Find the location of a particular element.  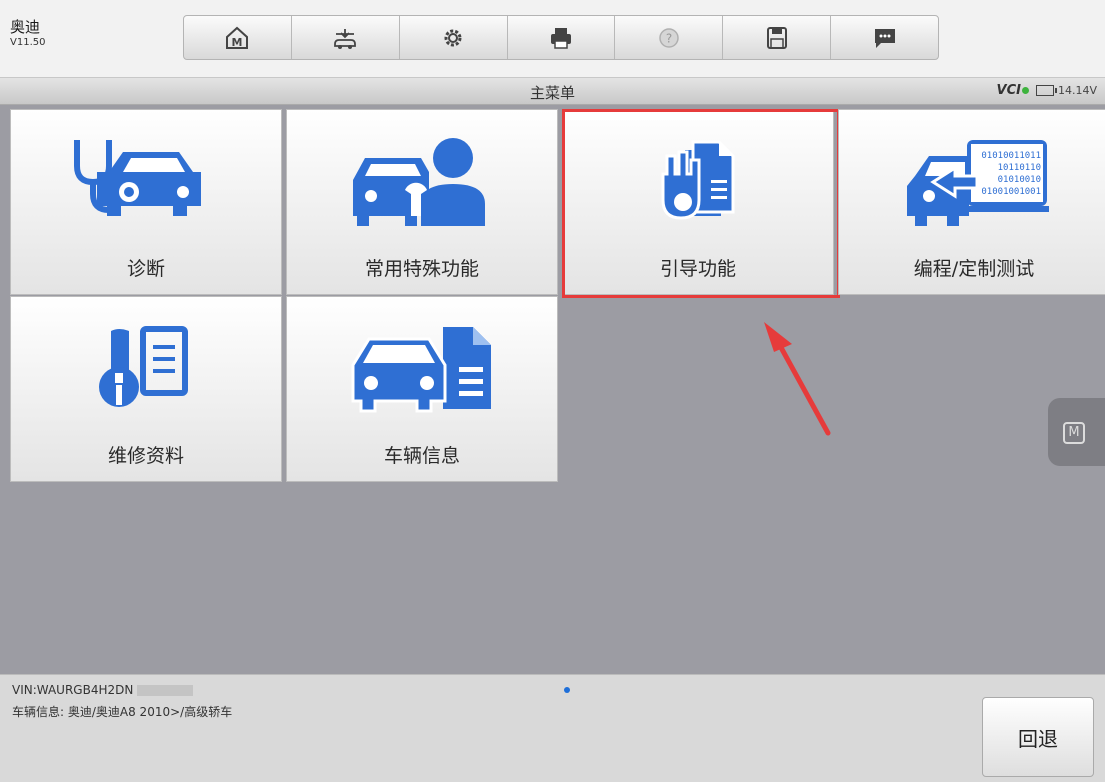

svg-text: M is located at coordinates (237, 42).